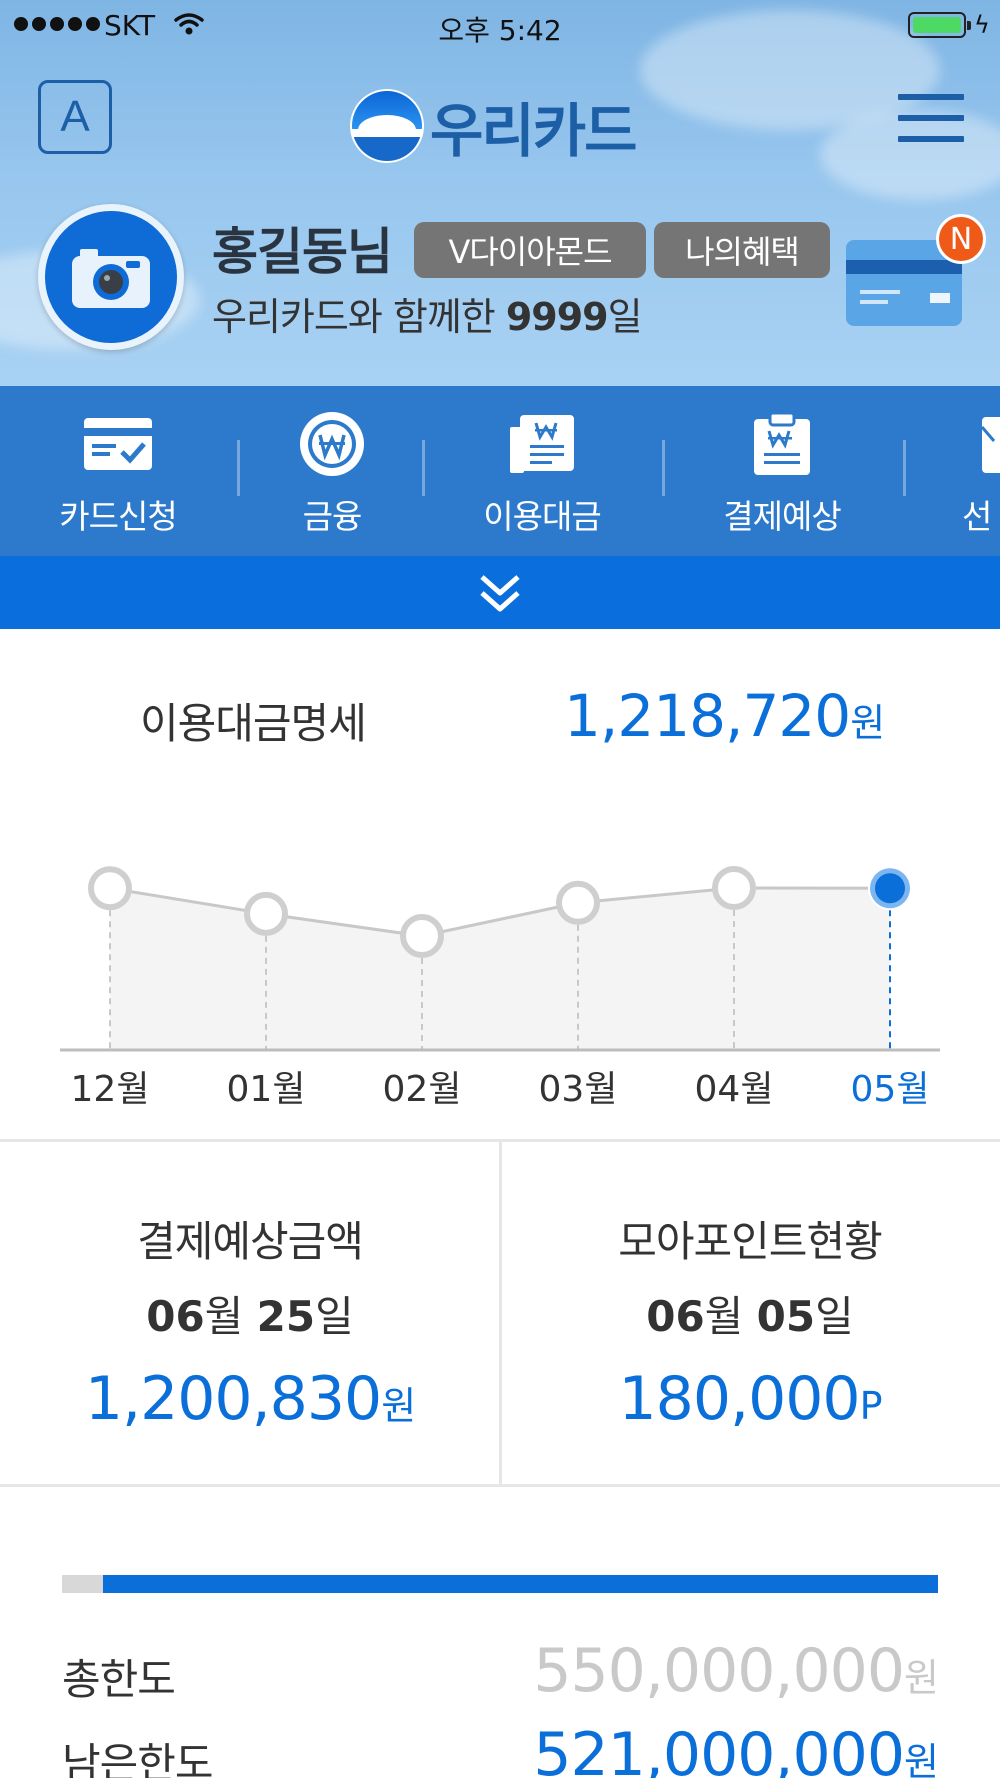 The height and width of the screenshot is (1778, 1000). I want to click on battery-icon, so click(939, 25).